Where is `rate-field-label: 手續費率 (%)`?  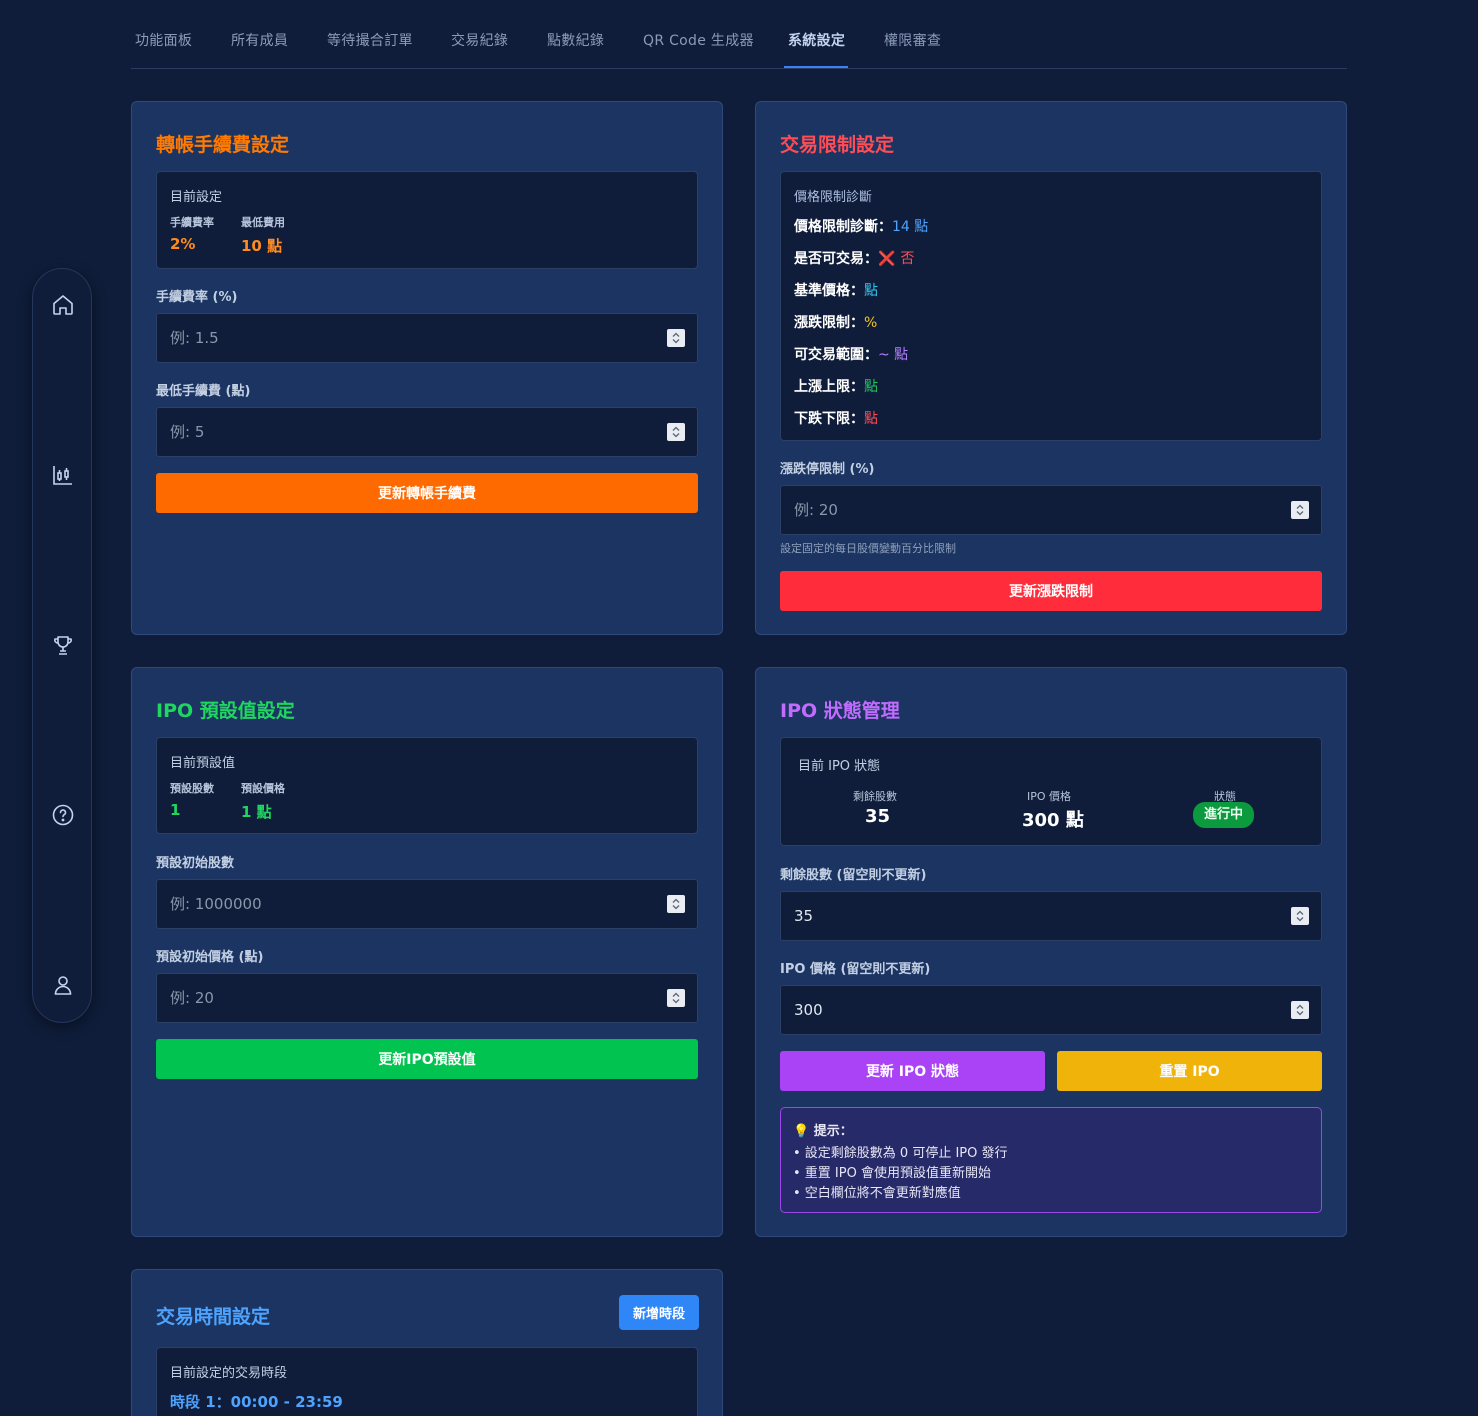
rate-field-label: 手續費率 (%) is located at coordinates (197, 297).